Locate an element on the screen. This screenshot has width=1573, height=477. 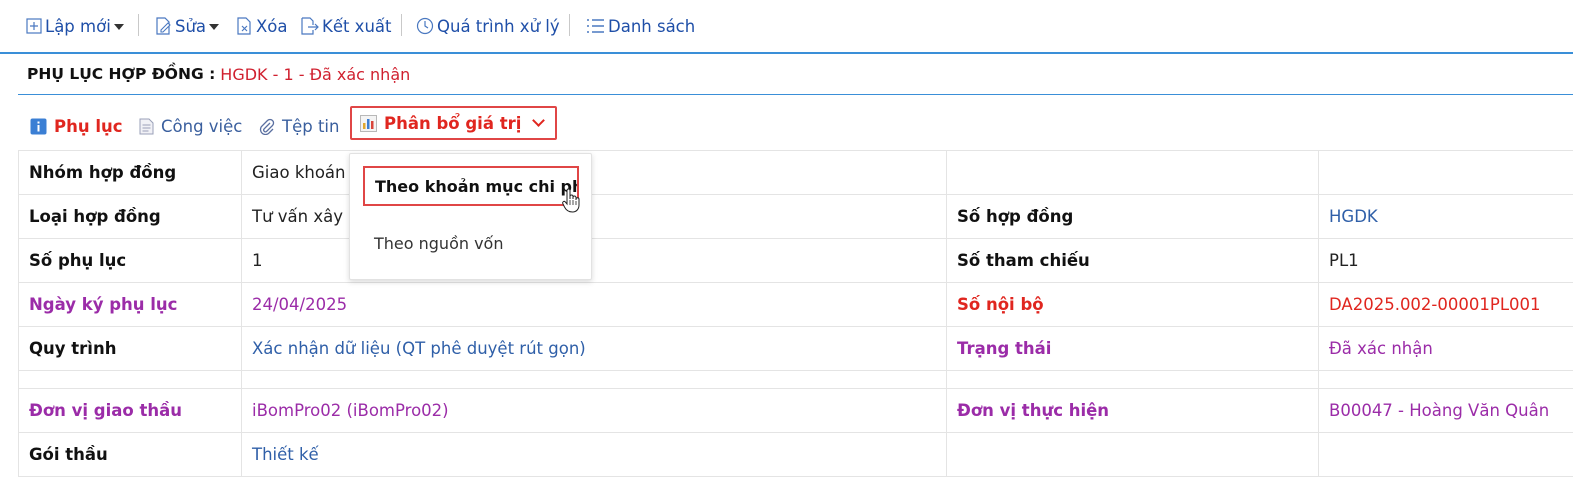
field-label: Ngày ký phụ lục is located at coordinates (130, 305).